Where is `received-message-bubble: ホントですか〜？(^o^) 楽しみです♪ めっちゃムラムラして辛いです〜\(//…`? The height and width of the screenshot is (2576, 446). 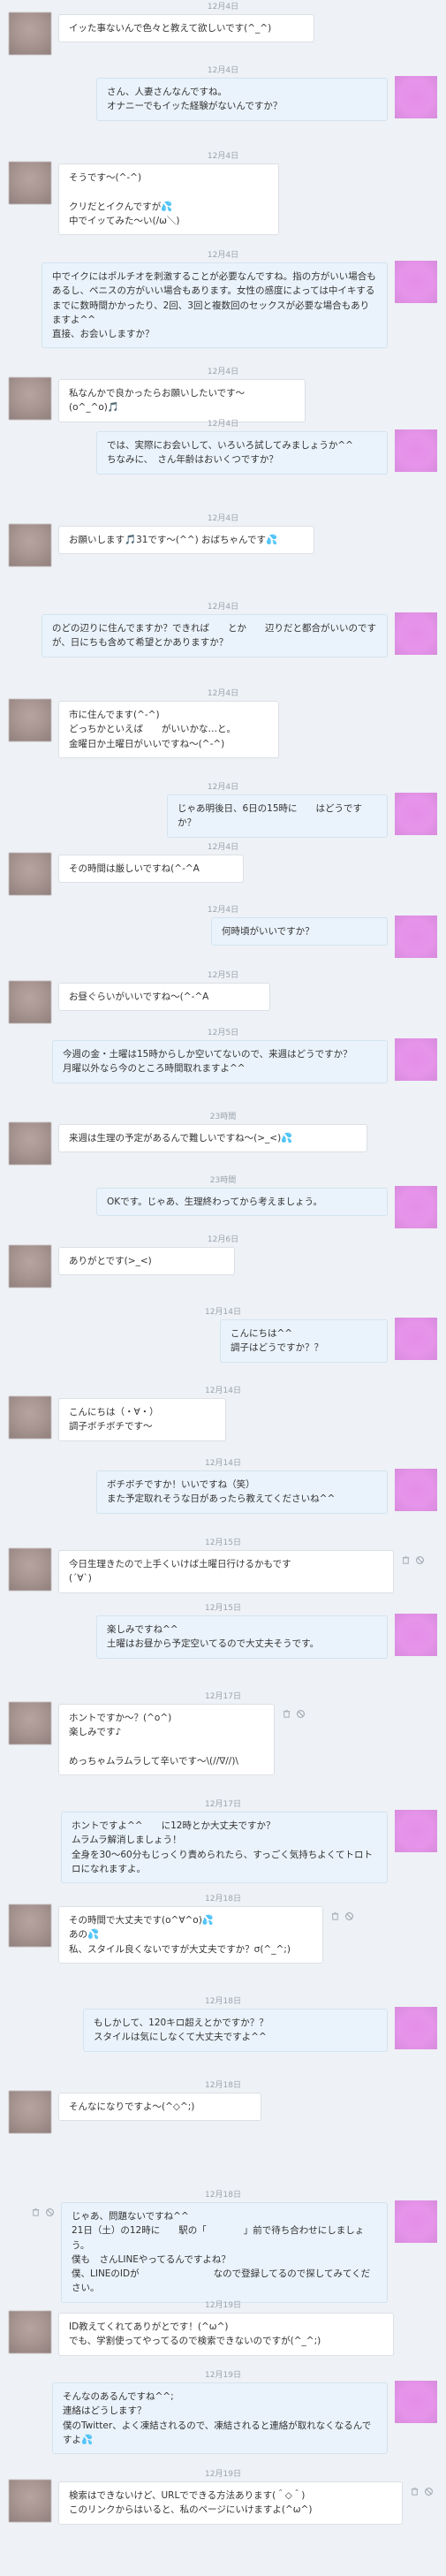 received-message-bubble: ホントですか〜？(^o^) 楽しみです♪ めっちゃムラムラして辛いです〜\(//… is located at coordinates (166, 1740).